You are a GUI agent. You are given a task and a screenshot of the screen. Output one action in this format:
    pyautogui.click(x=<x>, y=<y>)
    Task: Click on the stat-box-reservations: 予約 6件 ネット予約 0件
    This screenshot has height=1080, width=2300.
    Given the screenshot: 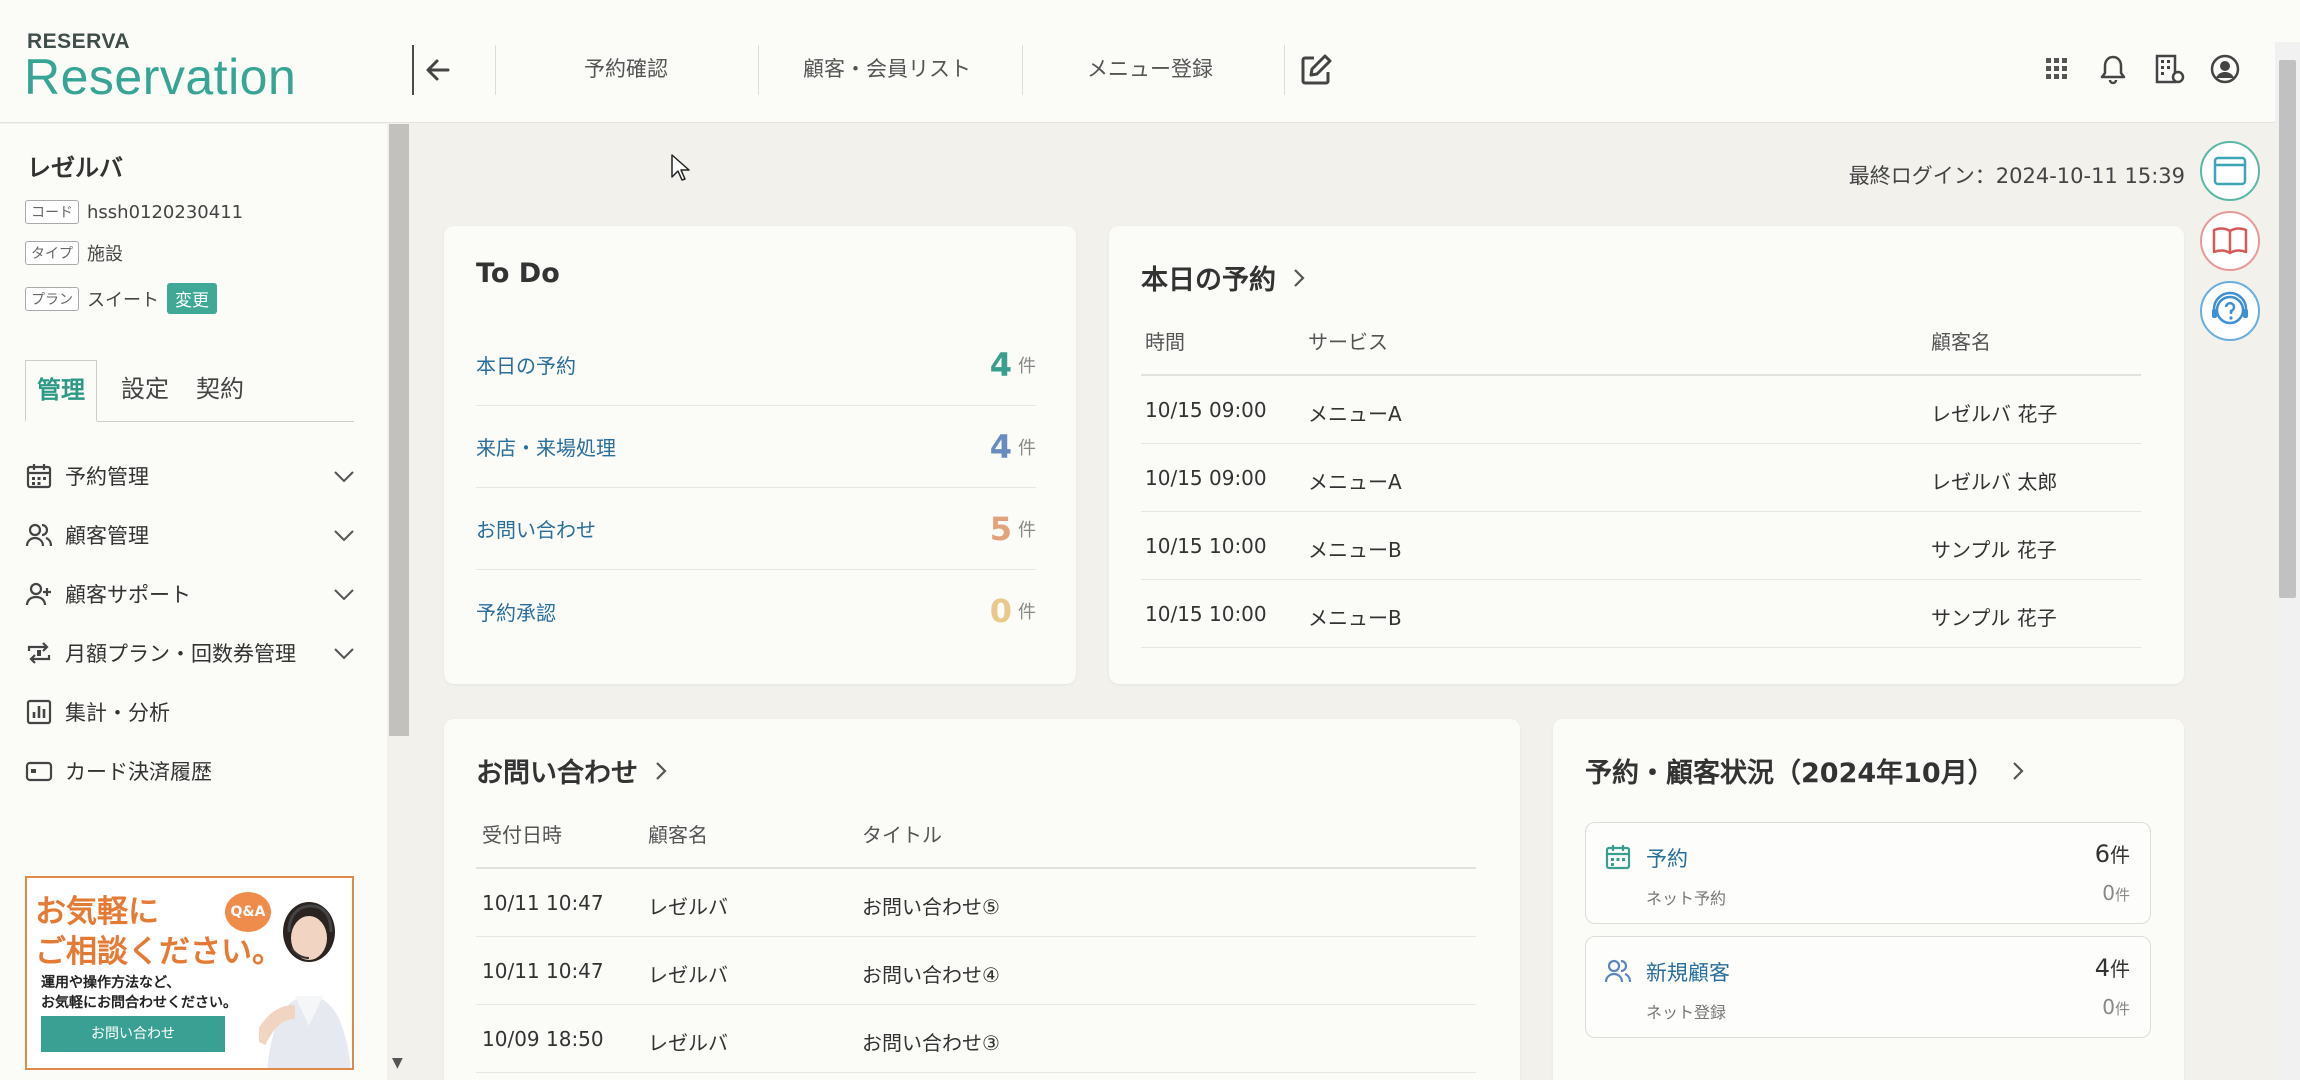 What is the action you would take?
    pyautogui.click(x=1868, y=873)
    